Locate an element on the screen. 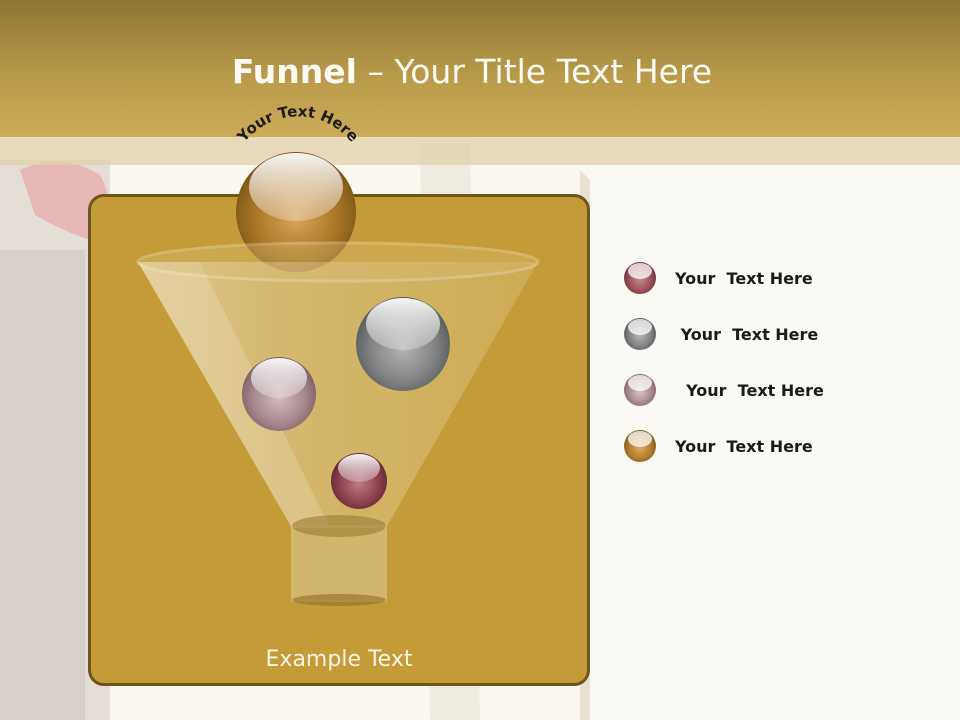  legend-ball-maroon-icon is located at coordinates (640, 278).